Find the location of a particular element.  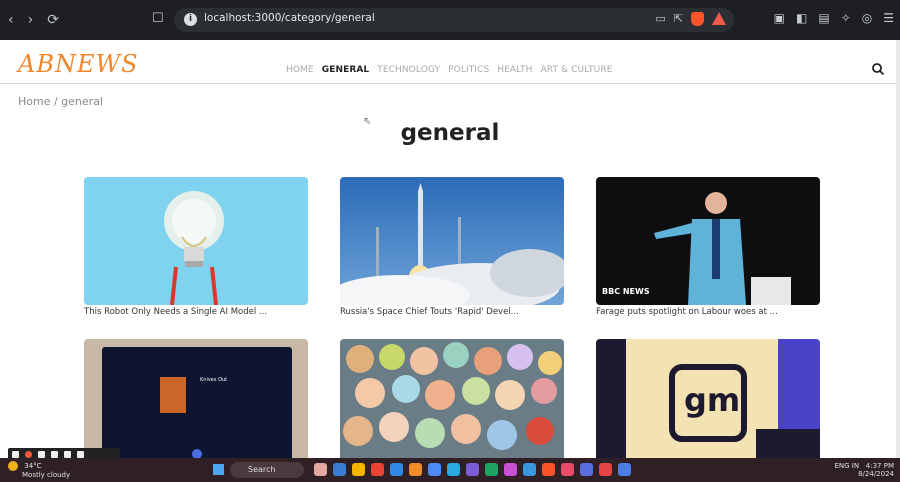

address-bar-actions: ▭ ⇱ is located at coordinates (690, 19).